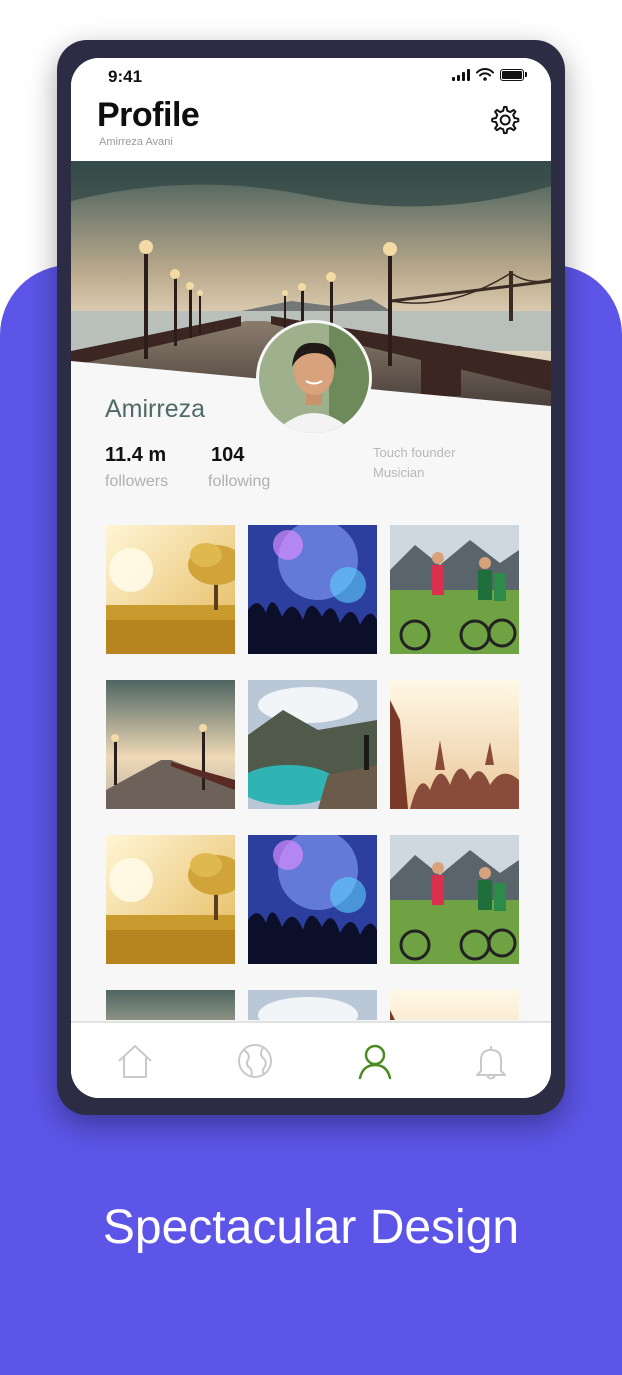 The height and width of the screenshot is (1375, 622). I want to click on wifi-icon, so click(485, 74).